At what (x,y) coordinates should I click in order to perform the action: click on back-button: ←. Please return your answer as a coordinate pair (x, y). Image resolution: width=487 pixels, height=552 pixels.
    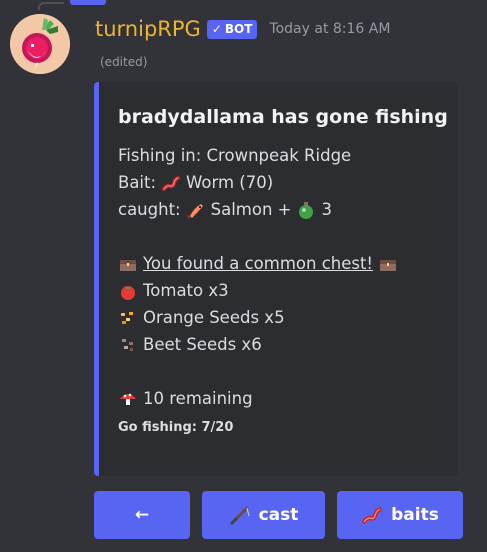
    Looking at the image, I should click on (142, 515).